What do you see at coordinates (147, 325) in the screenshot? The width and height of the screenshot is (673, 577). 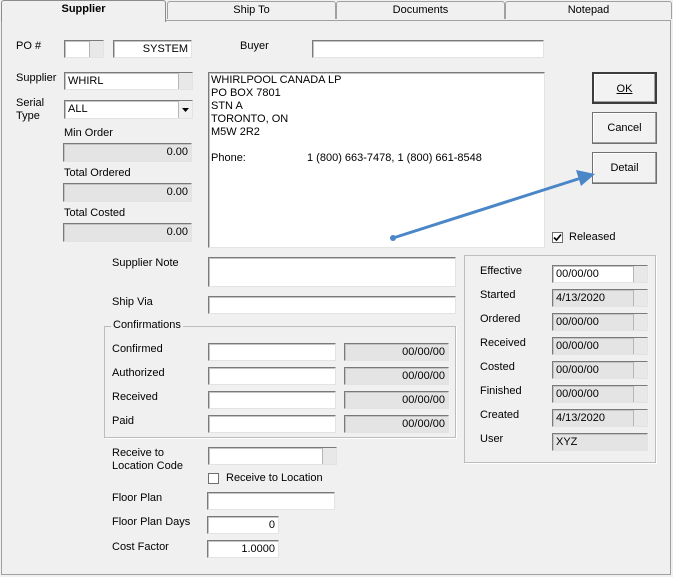 I see `confirmations-title: Confirmations` at bounding box center [147, 325].